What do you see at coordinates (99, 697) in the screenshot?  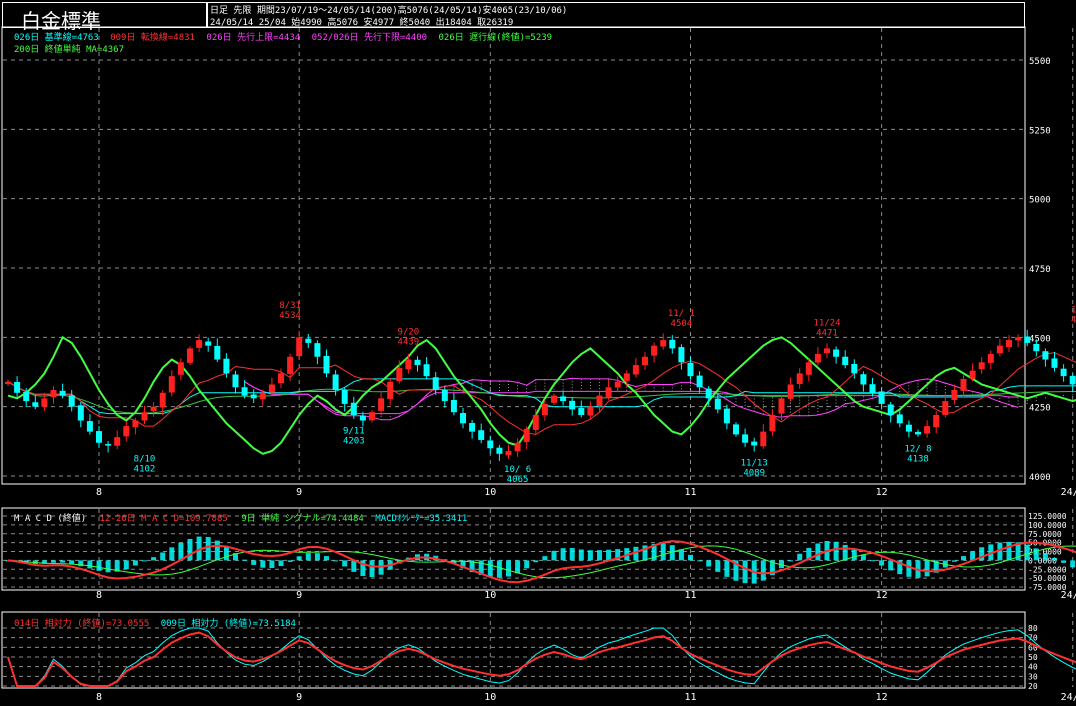 I see `x-tick-label: 8` at bounding box center [99, 697].